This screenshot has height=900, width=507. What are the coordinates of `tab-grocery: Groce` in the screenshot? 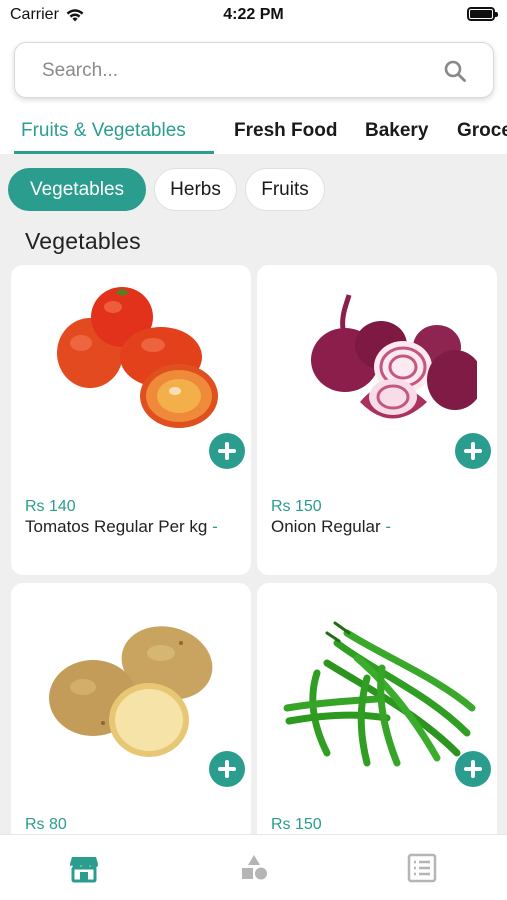 It's located at (482, 131).